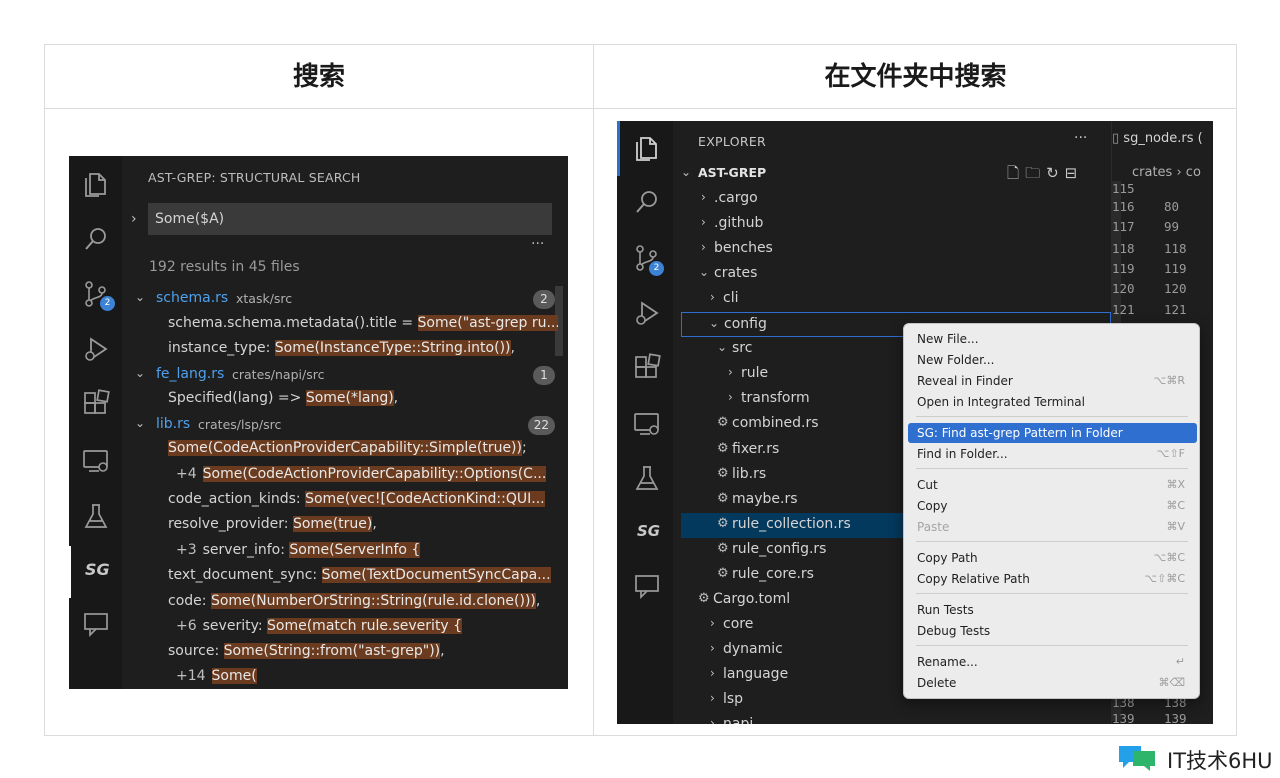 The height and width of the screenshot is (778, 1280). What do you see at coordinates (1016, 173) in the screenshot?
I see `new-file-icon: 🗋` at bounding box center [1016, 173].